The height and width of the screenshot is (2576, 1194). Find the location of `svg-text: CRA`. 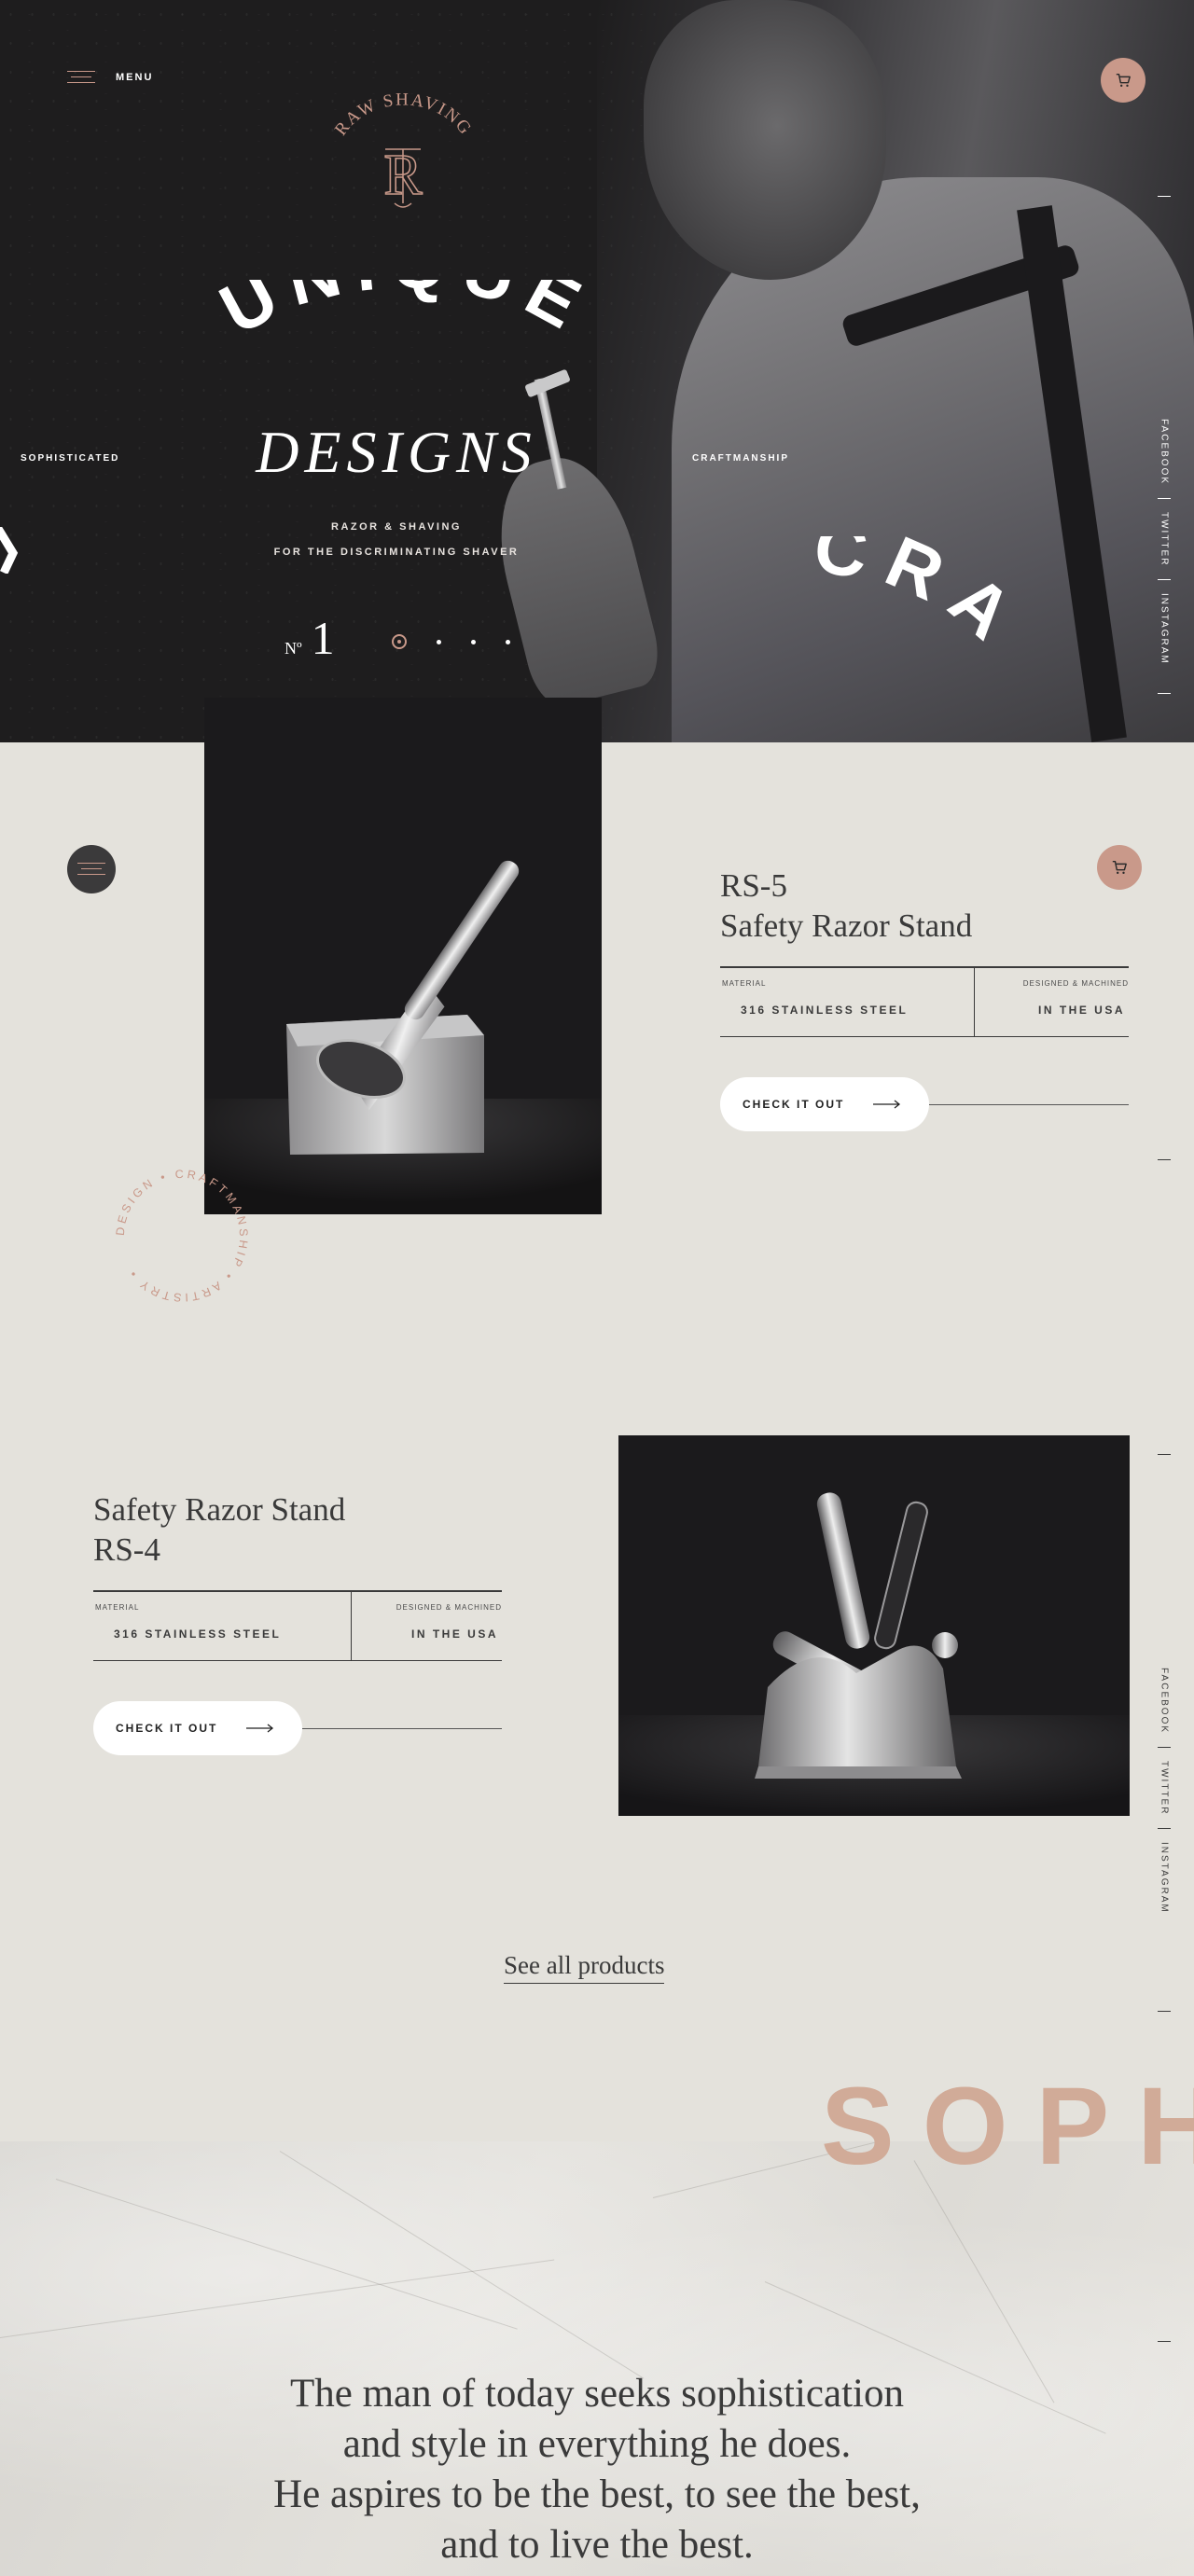

svg-text: CRA is located at coordinates (925, 601).